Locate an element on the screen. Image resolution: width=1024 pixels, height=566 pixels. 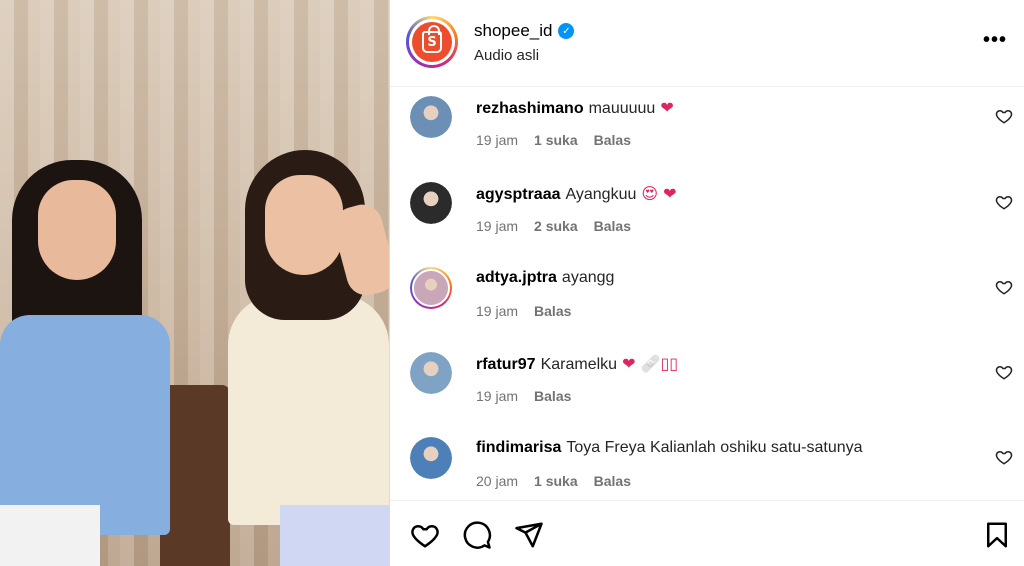
comment-text: agysptraaa Ayangkuu 😍 ❤ is located at coordinates (576, 194).